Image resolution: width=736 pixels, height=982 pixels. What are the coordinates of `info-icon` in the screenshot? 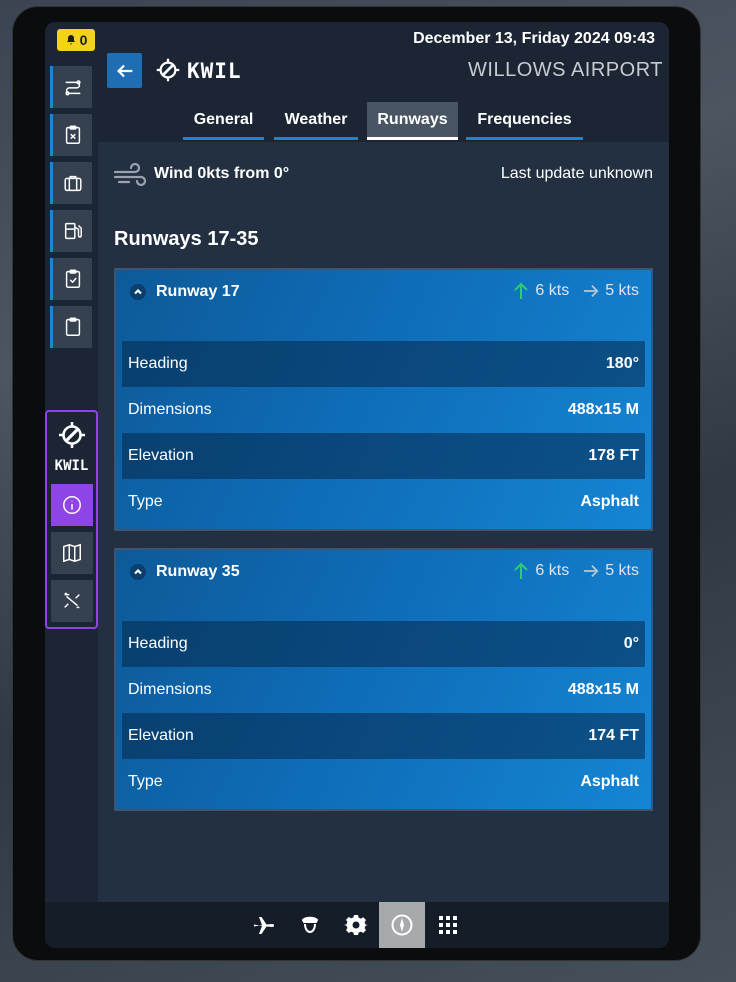 It's located at (72, 505).